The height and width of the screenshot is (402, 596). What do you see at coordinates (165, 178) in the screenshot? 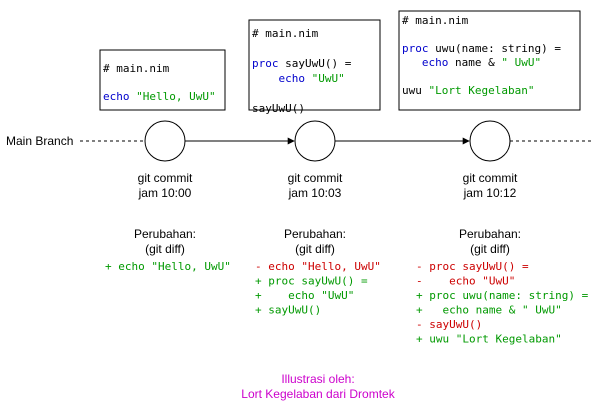
I see `commit-label-1: git commit` at bounding box center [165, 178].